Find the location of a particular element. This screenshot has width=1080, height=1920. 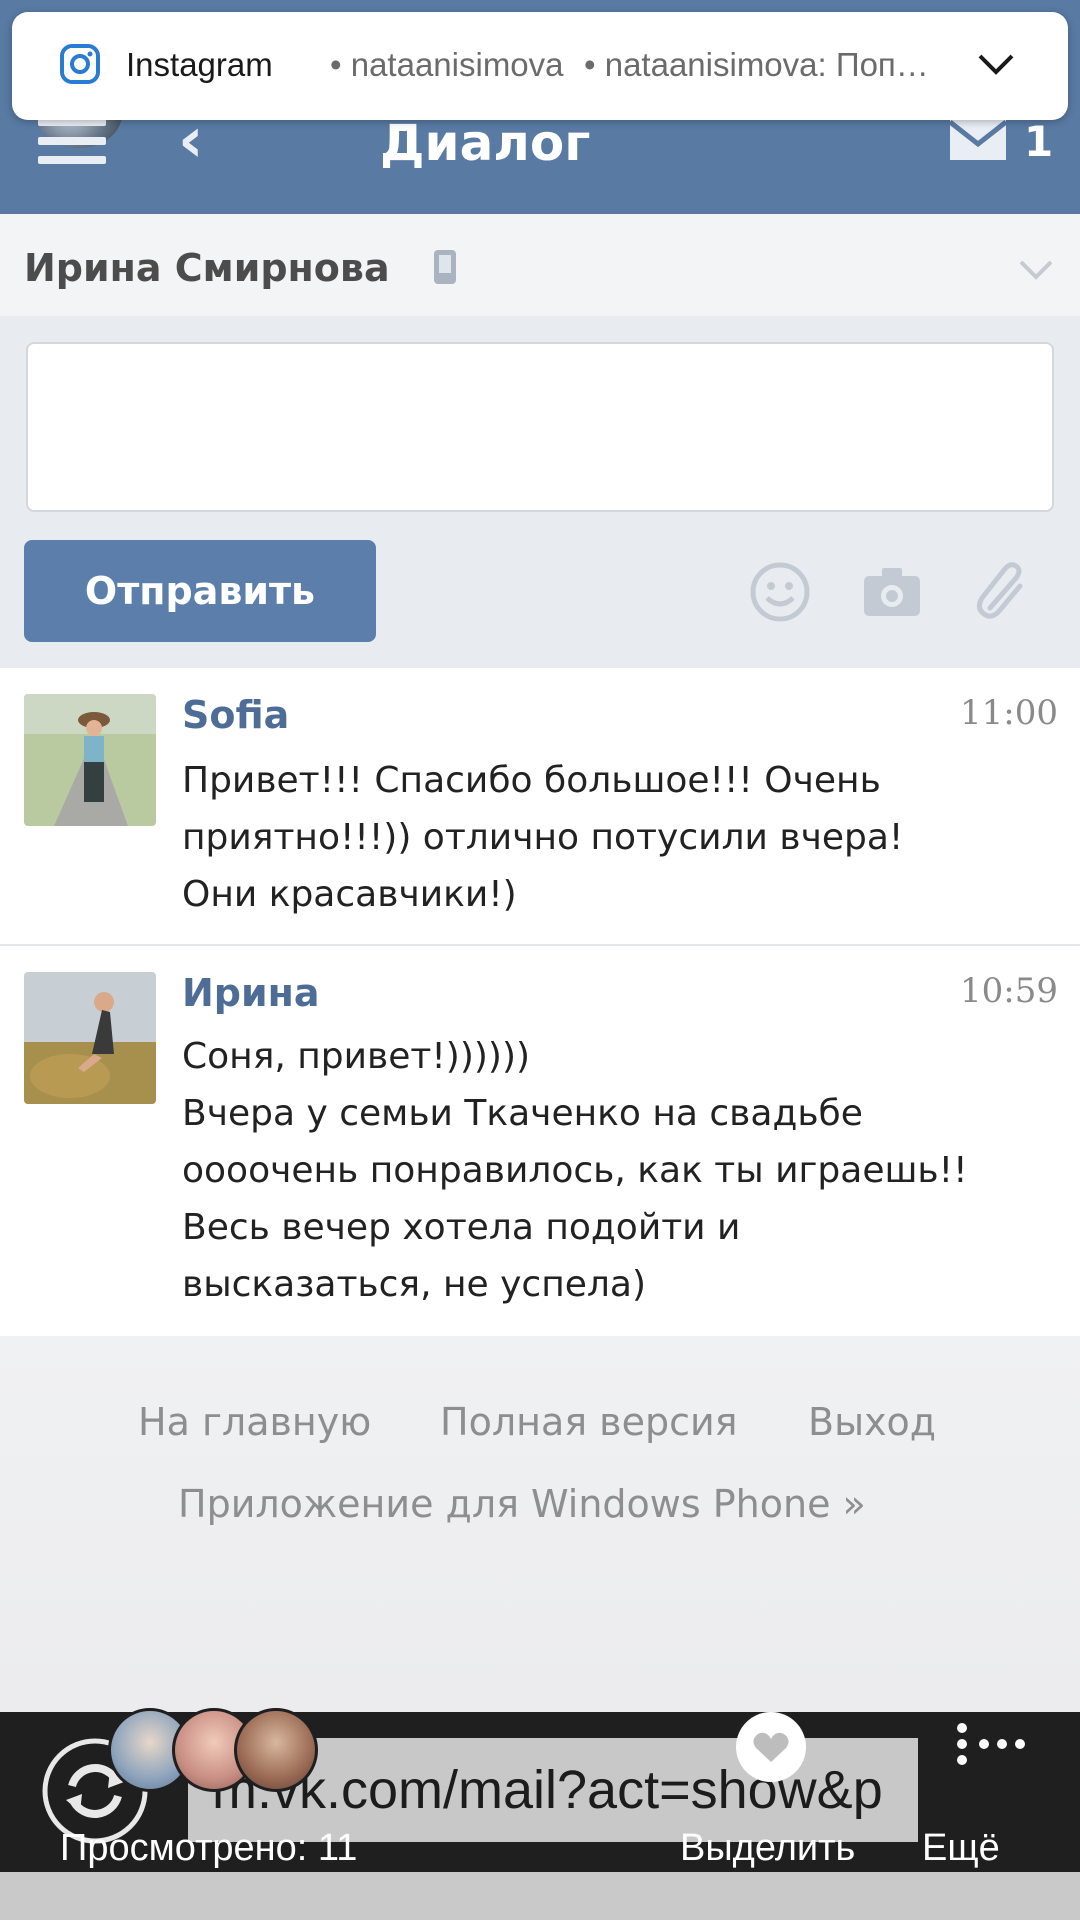

heart-icon is located at coordinates (771, 1747).